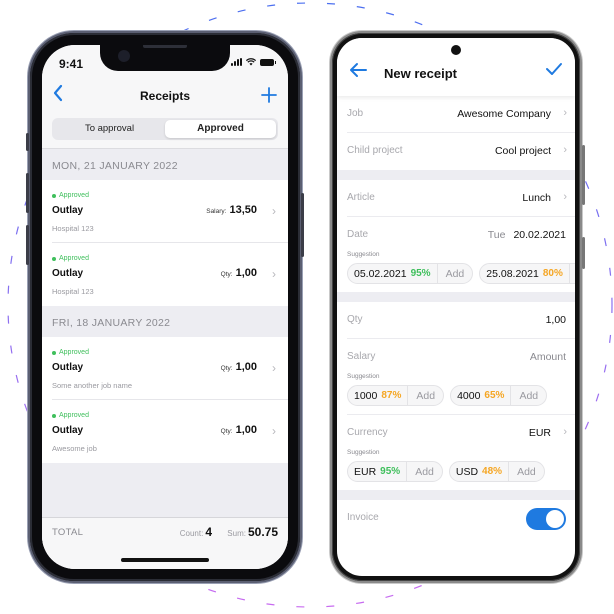 The image size is (614, 614). What do you see at coordinates (220, 129) in the screenshot?
I see `segment-approved: Approved` at bounding box center [220, 129].